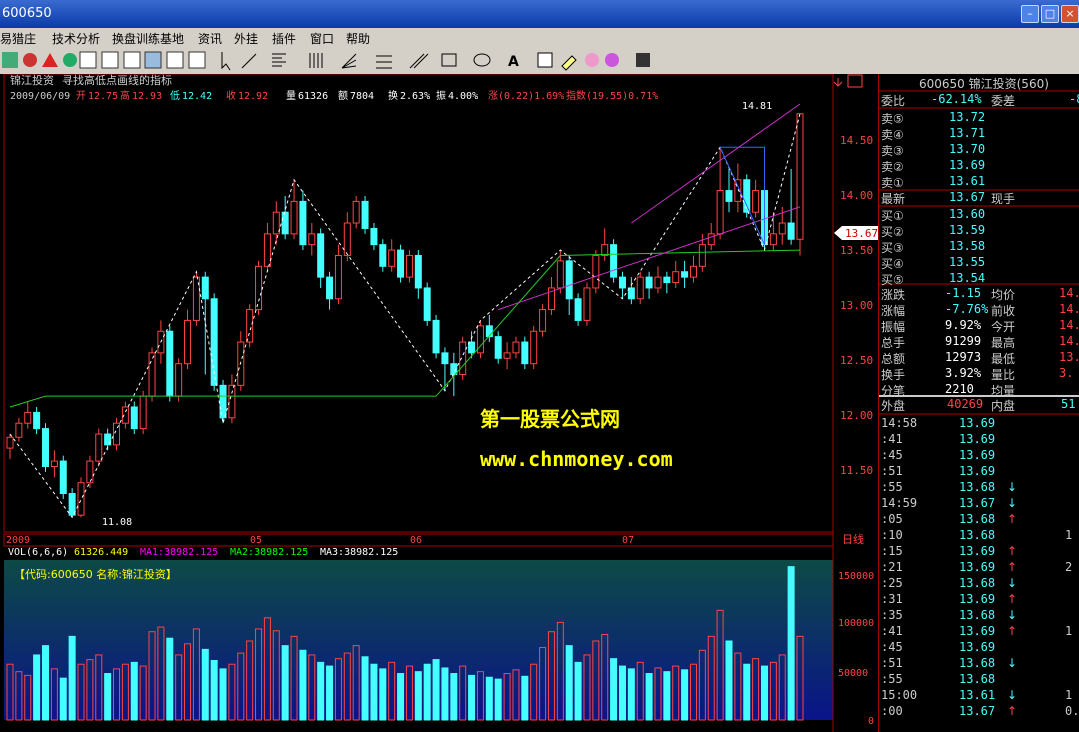 This screenshot has height=732, width=1079. I want to click on minimize-button: –, so click(1030, 14).